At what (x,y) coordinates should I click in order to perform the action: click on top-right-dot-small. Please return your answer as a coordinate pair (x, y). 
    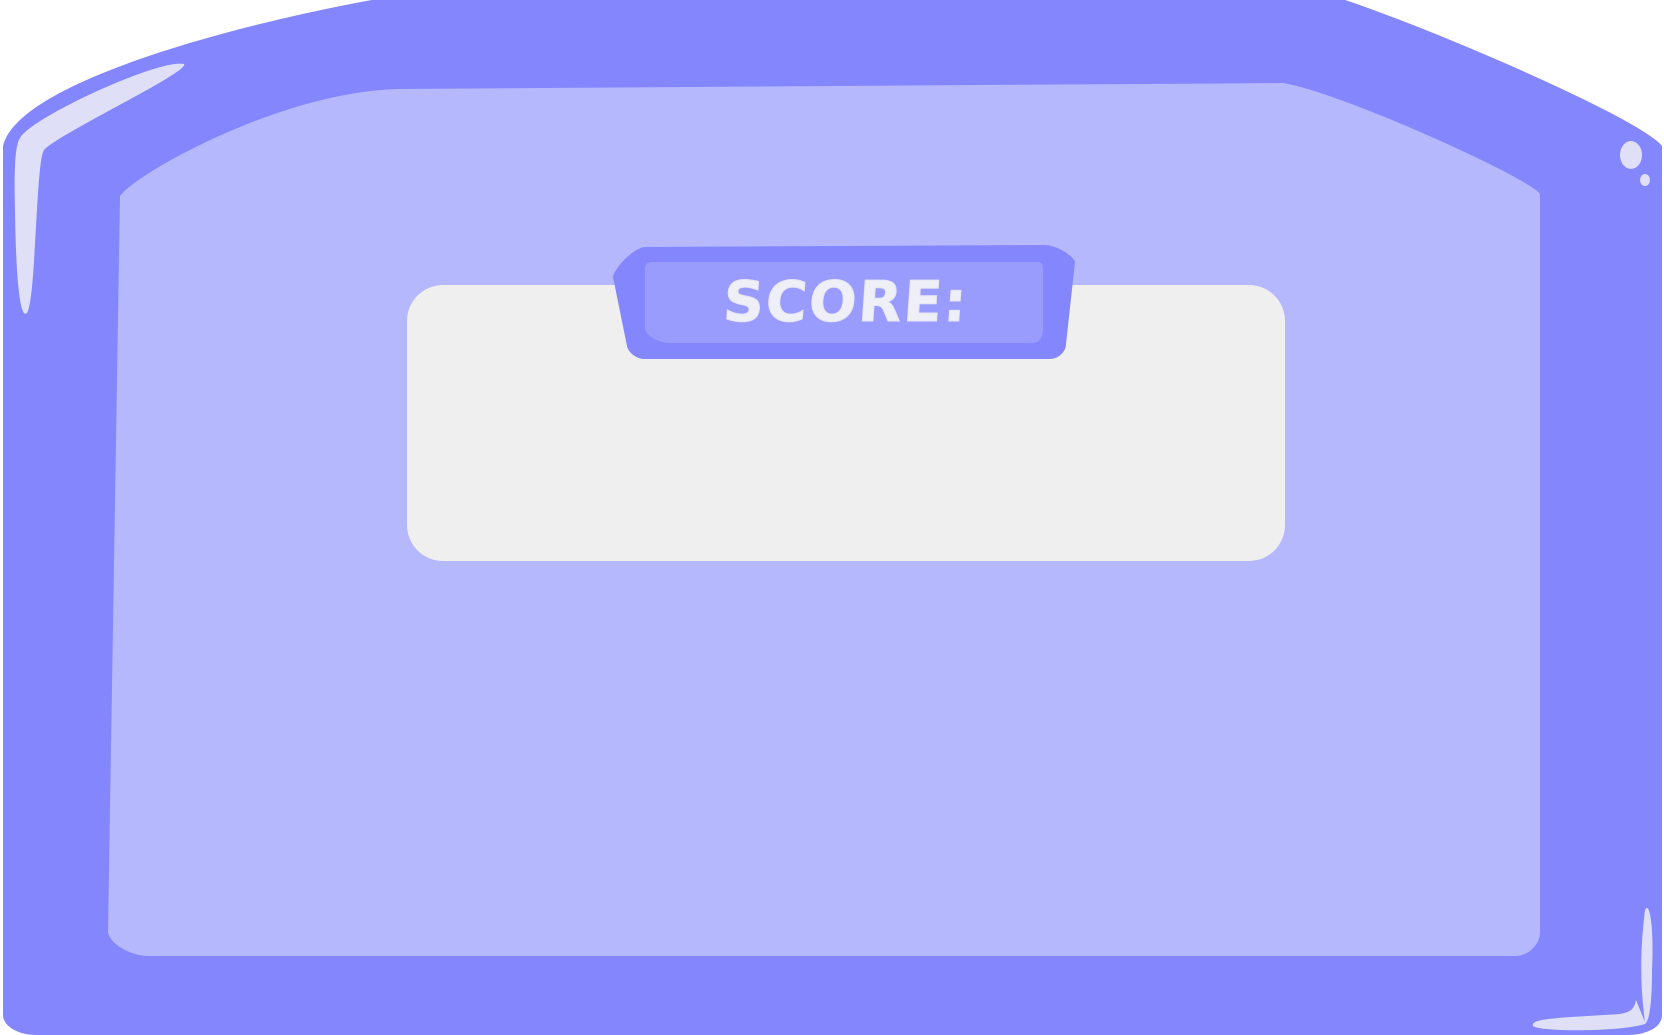
    Looking at the image, I should click on (1645, 180).